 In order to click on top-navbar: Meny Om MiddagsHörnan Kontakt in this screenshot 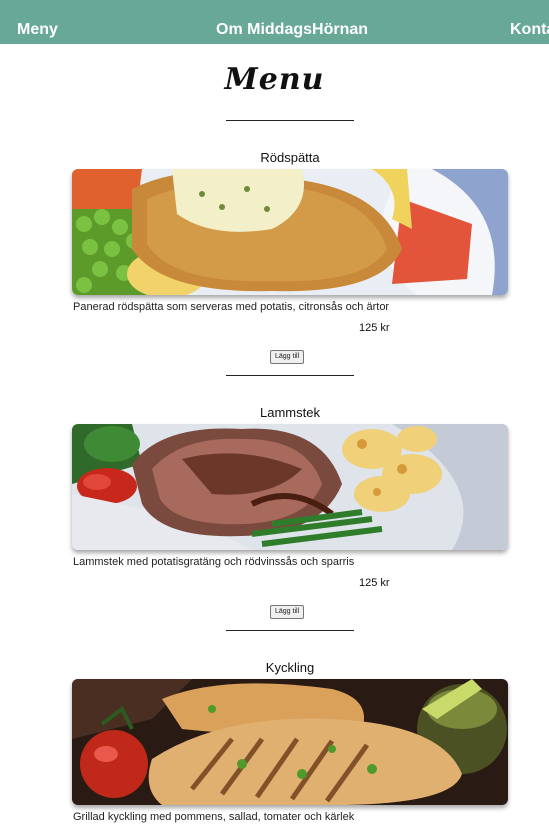, I will do `click(274, 22)`.